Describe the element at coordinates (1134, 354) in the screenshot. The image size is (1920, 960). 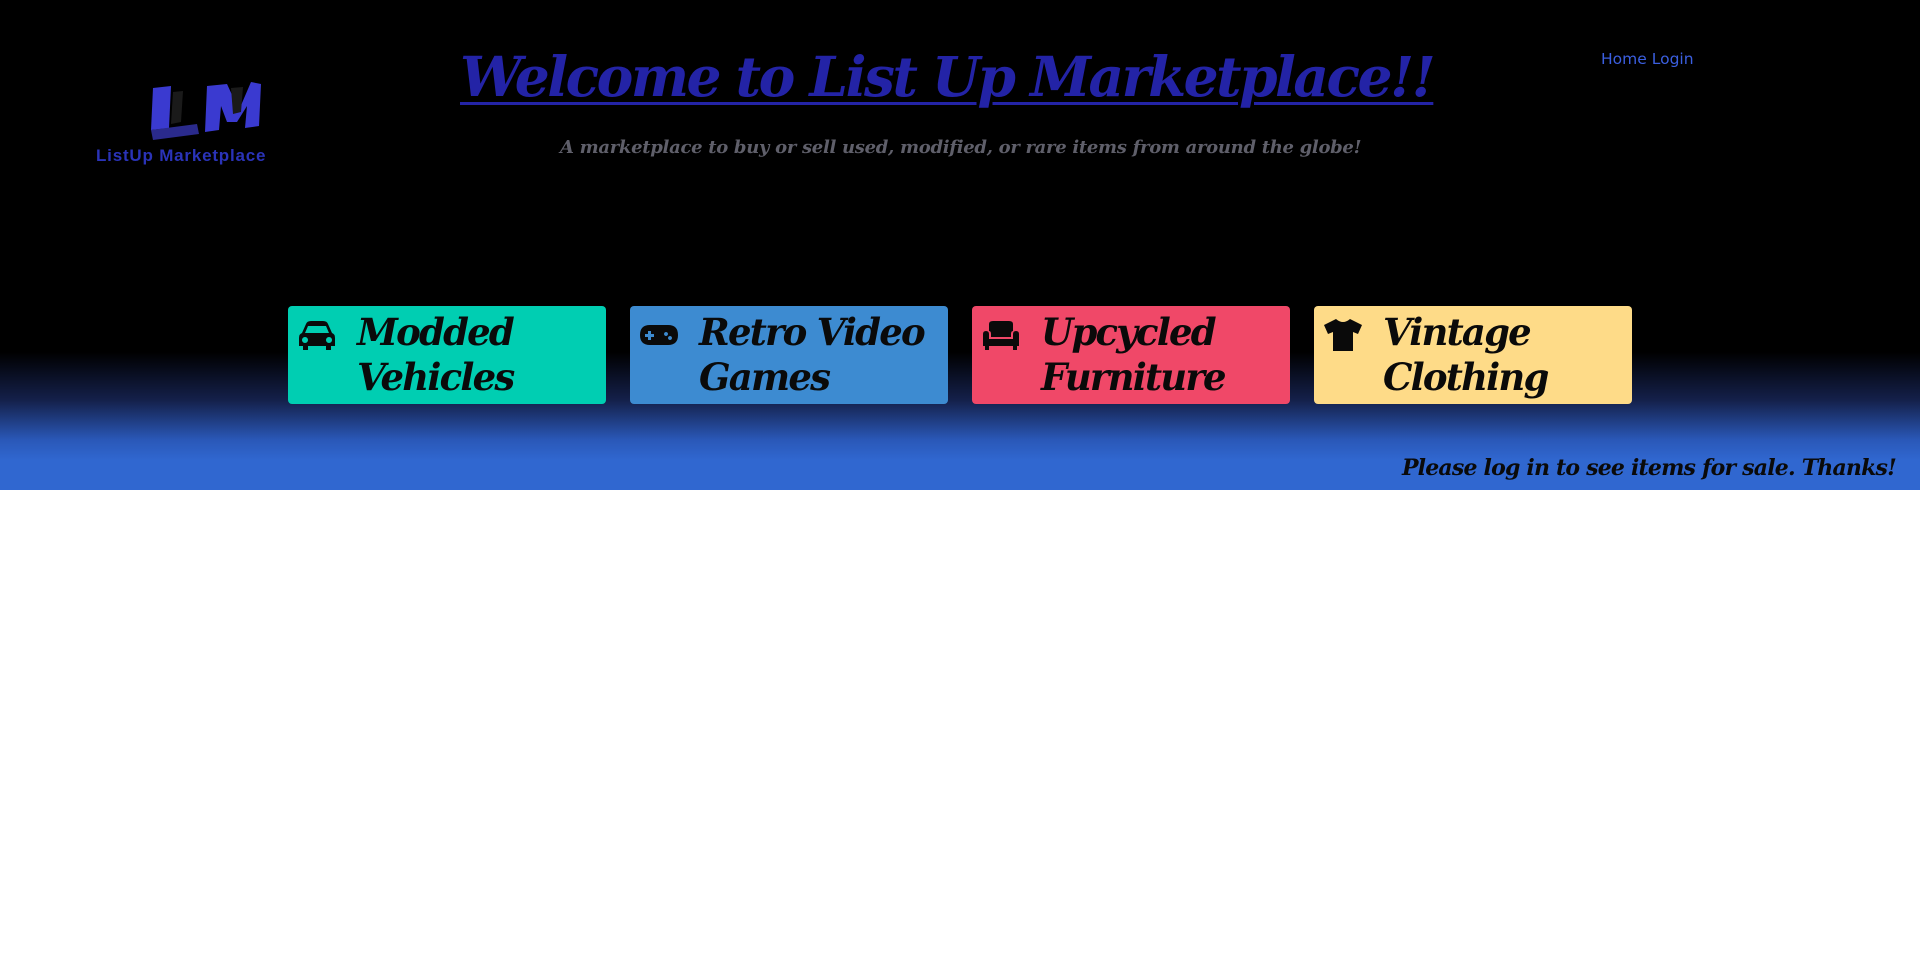
I see `category-label: Upcycled Furniture` at that location.